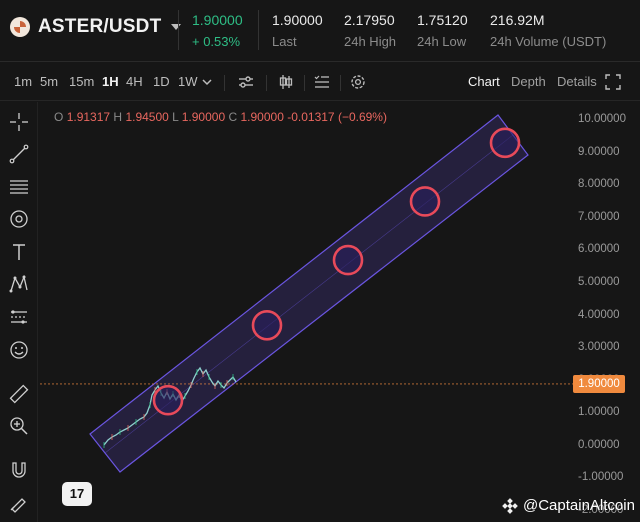  What do you see at coordinates (81, 81) in the screenshot?
I see `tab-15m: 15m` at bounding box center [81, 81].